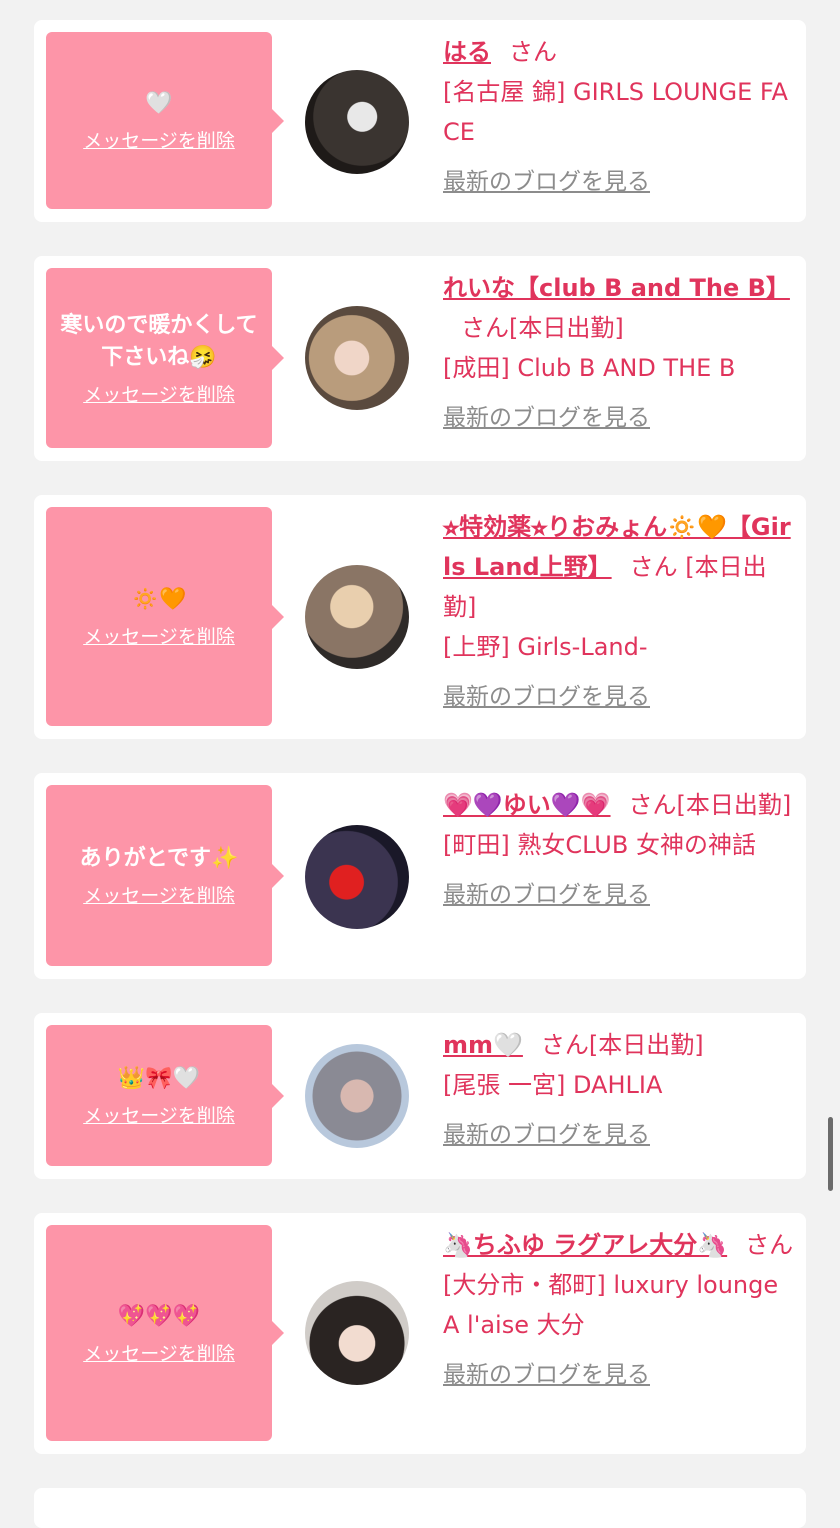 This screenshot has width=840, height=1528. Describe the element at coordinates (165, 120) in the screenshot. I see `message-bubble: 🤍 メッセージを削除` at that location.